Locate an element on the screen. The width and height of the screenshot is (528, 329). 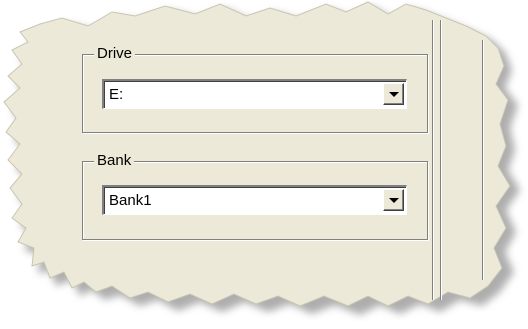
bank-groupbox-label: Bank is located at coordinates (114, 161).